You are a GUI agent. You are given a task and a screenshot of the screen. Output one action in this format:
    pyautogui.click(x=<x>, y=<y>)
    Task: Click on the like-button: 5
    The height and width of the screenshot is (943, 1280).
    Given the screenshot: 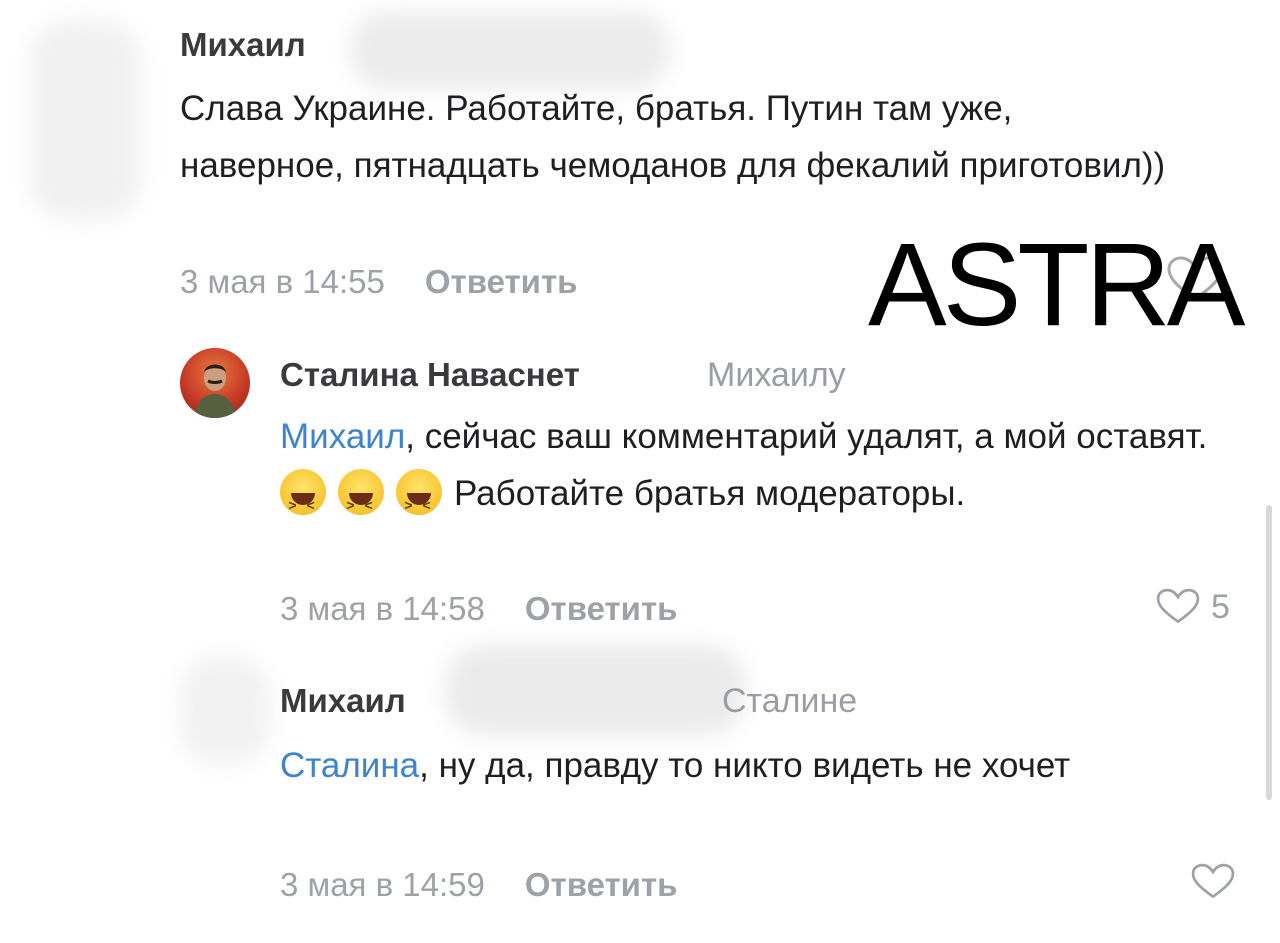 What is the action you would take?
    pyautogui.click(x=1192, y=607)
    